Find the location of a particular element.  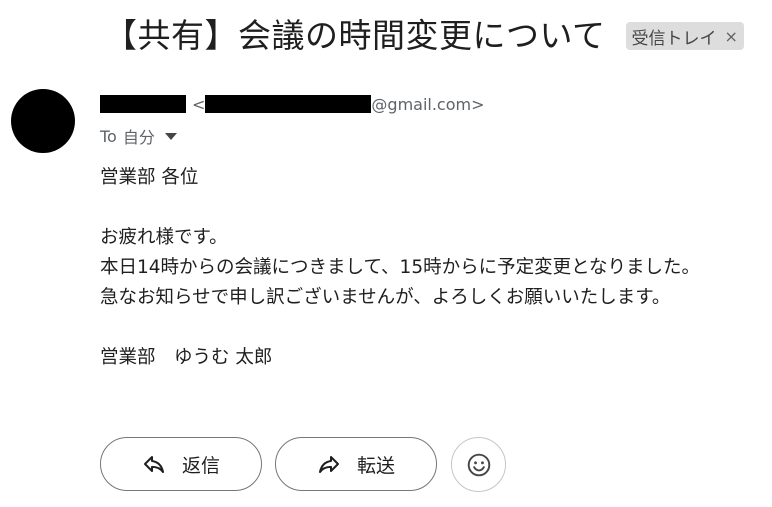

body-line: 本日14時からの会議につきまして、15時からに予定変更となりました。 is located at coordinates (400, 267).